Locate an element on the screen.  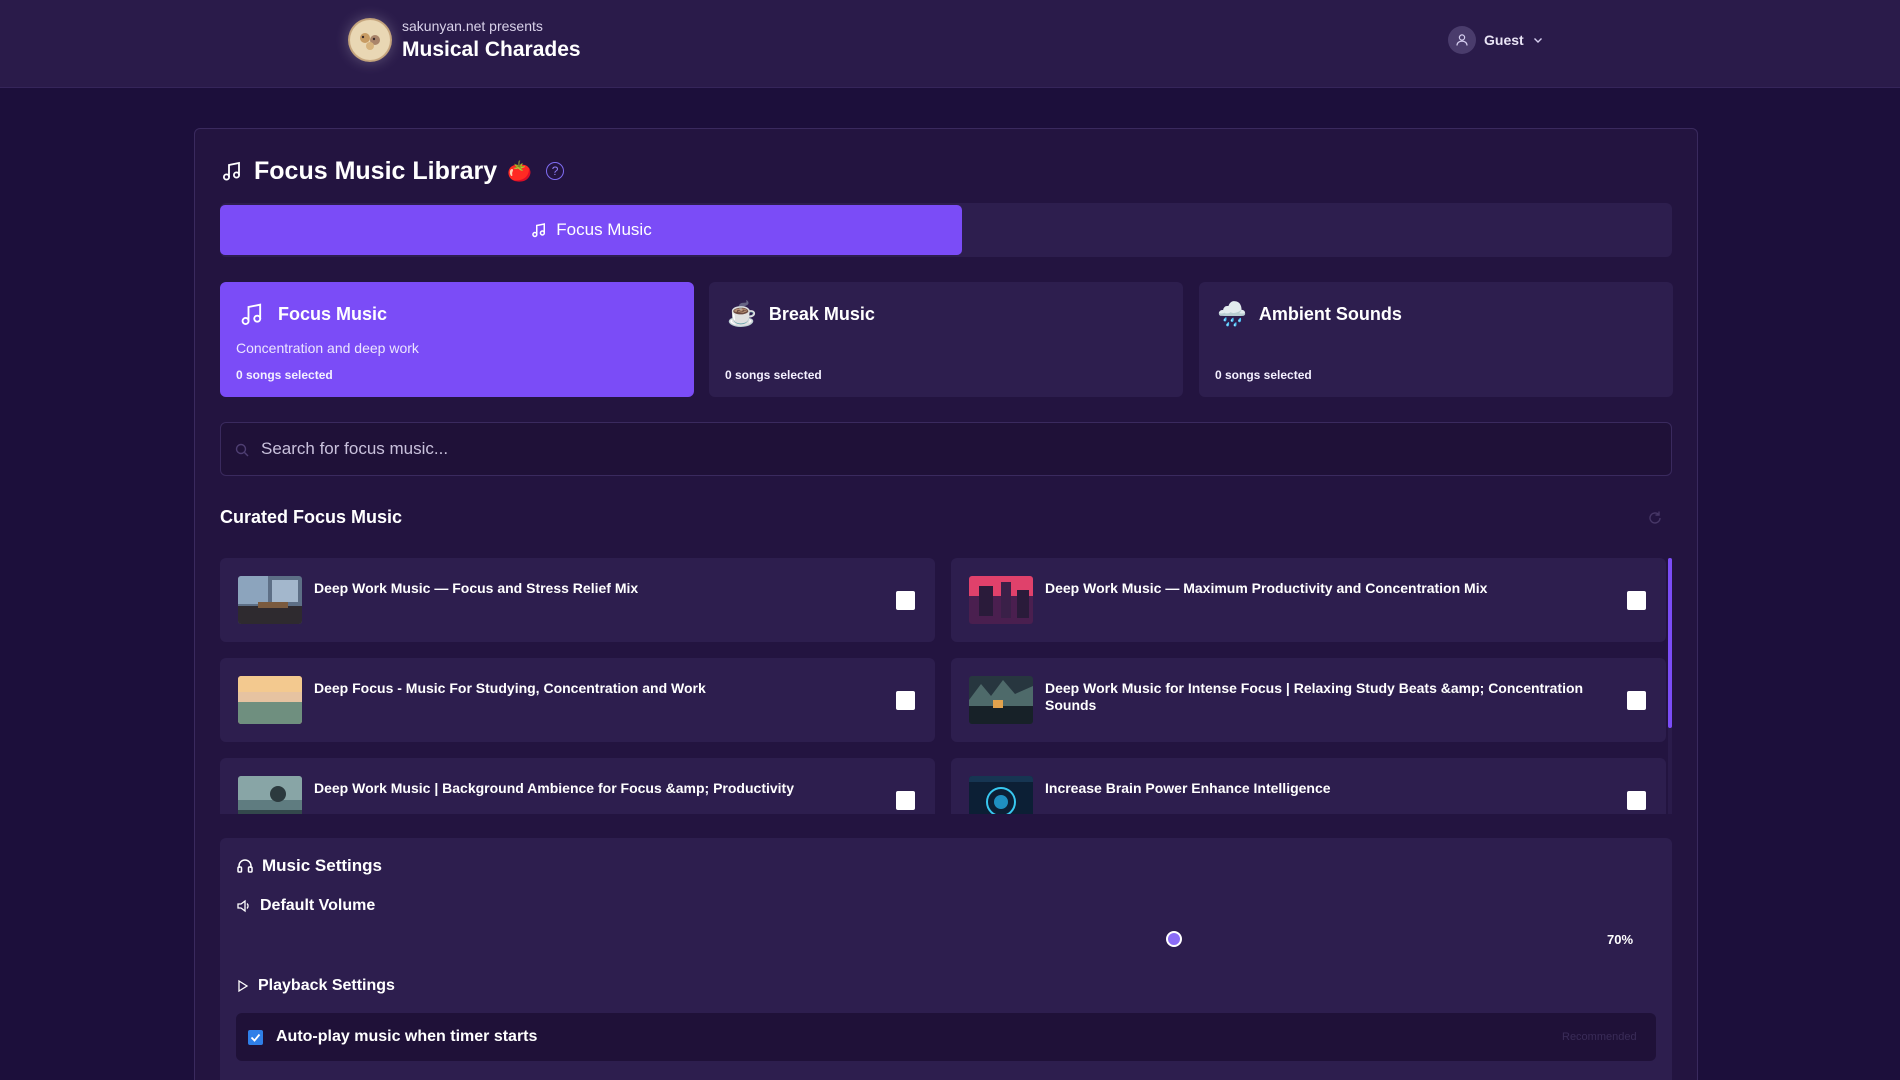
search-input is located at coordinates (961, 449).